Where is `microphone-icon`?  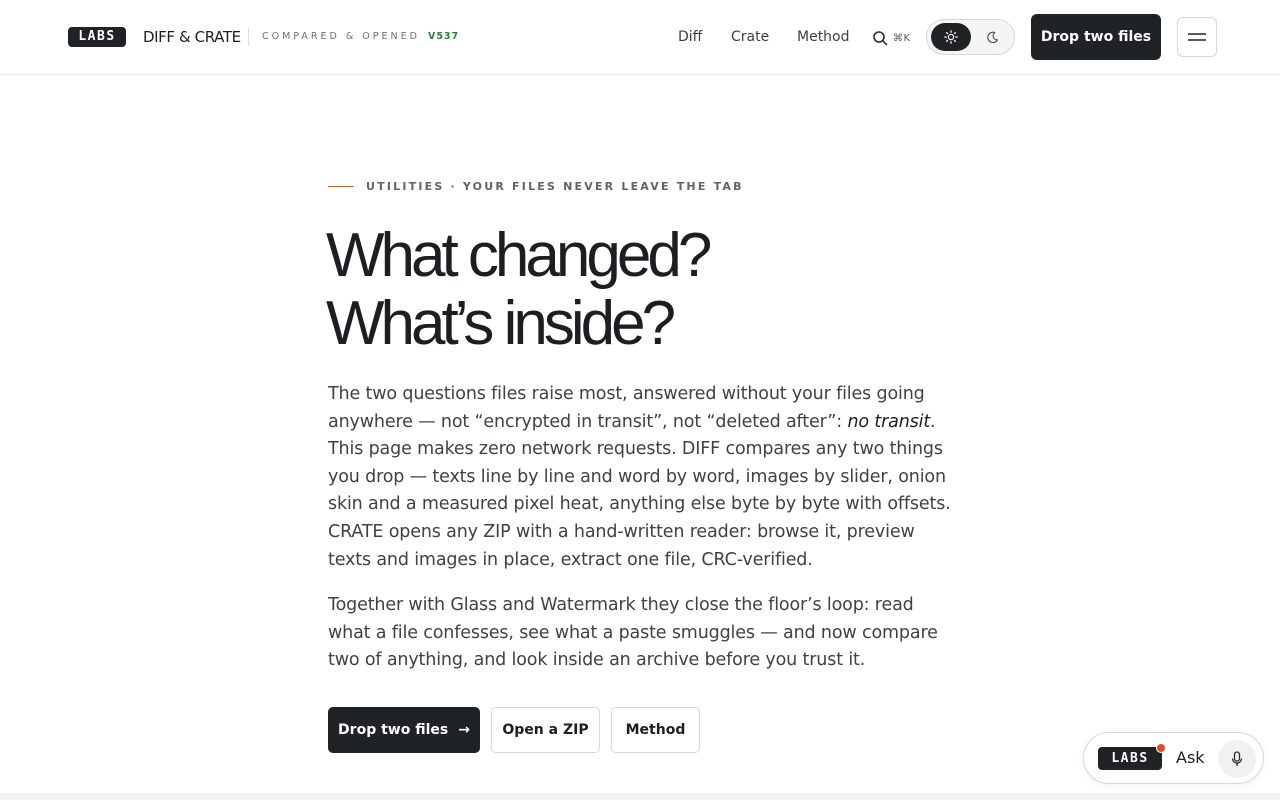 microphone-icon is located at coordinates (1237, 758).